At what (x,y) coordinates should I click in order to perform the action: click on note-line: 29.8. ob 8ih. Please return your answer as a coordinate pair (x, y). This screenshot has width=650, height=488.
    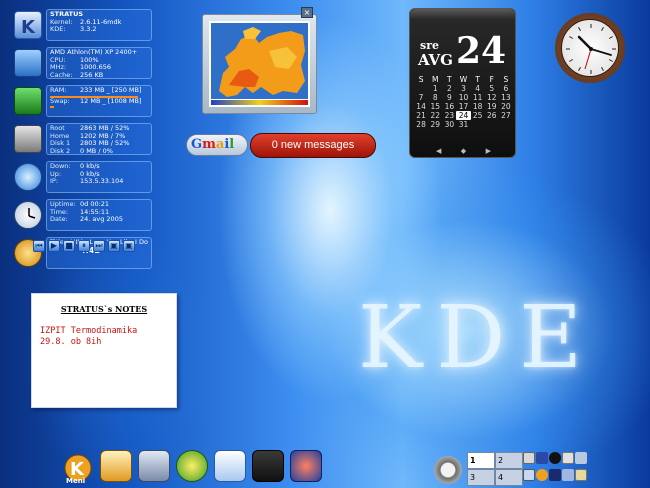
    Looking at the image, I should click on (104, 342).